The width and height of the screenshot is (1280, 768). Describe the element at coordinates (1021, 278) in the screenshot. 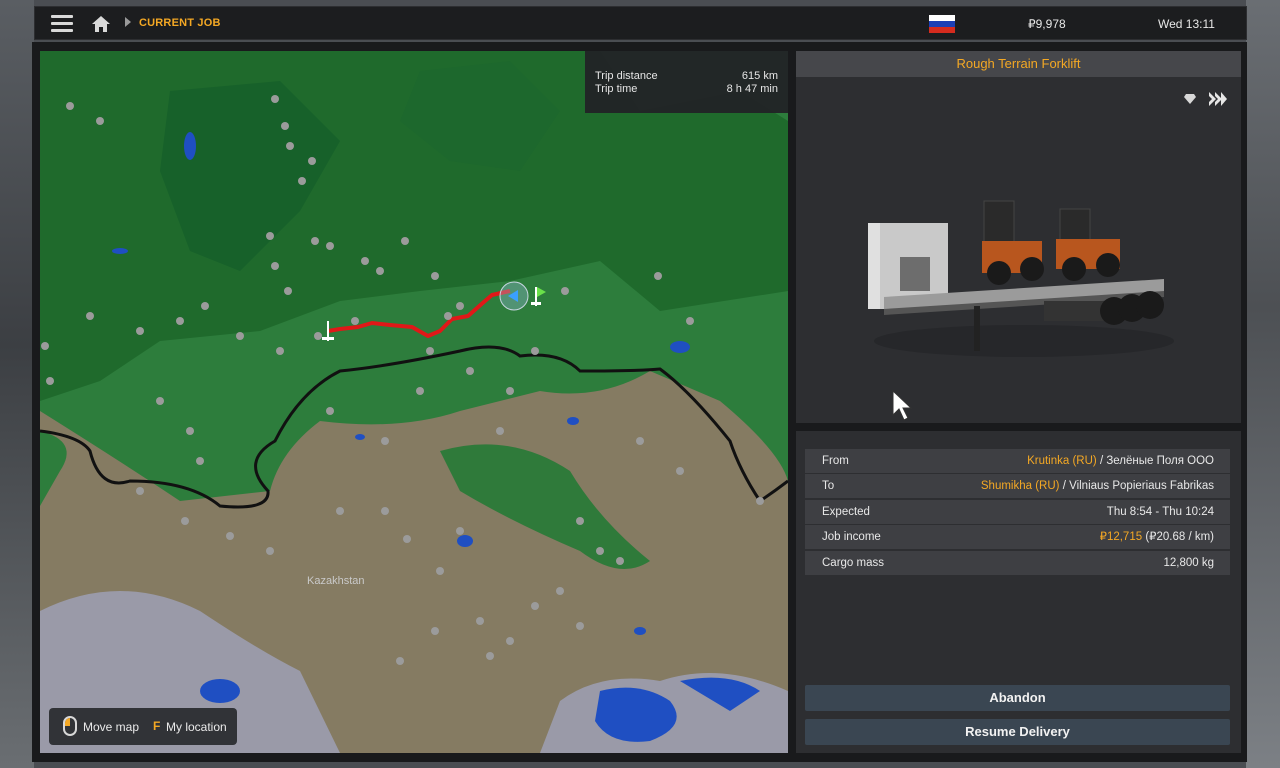

I see `trailer-with-forklifts-image` at that location.